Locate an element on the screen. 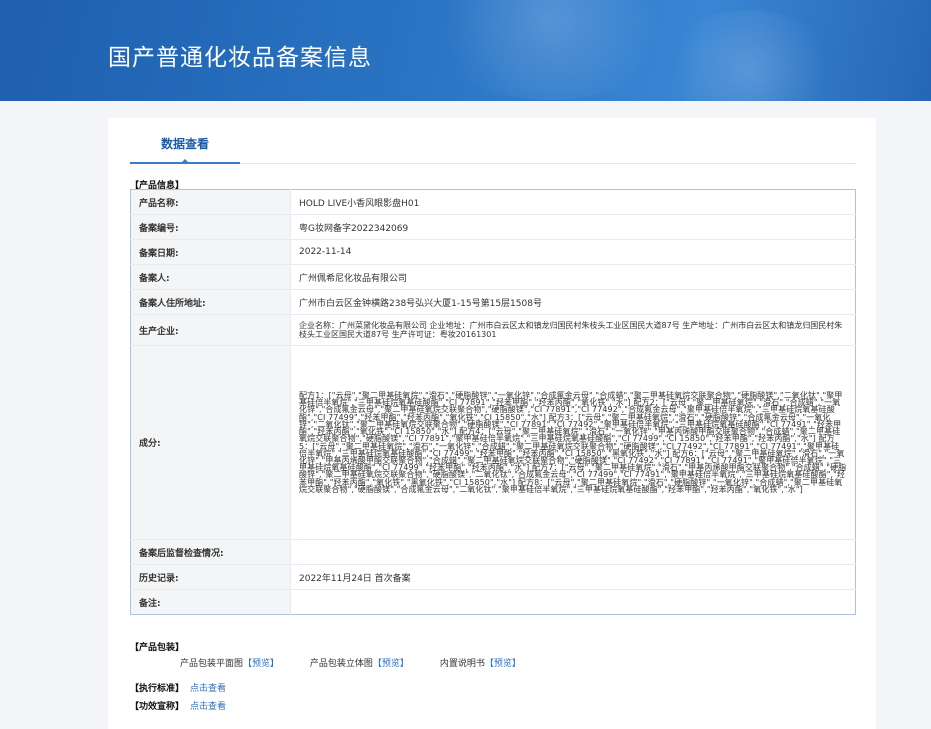 The height and width of the screenshot is (729, 931). row-label: 备案编号: is located at coordinates (210, 227).